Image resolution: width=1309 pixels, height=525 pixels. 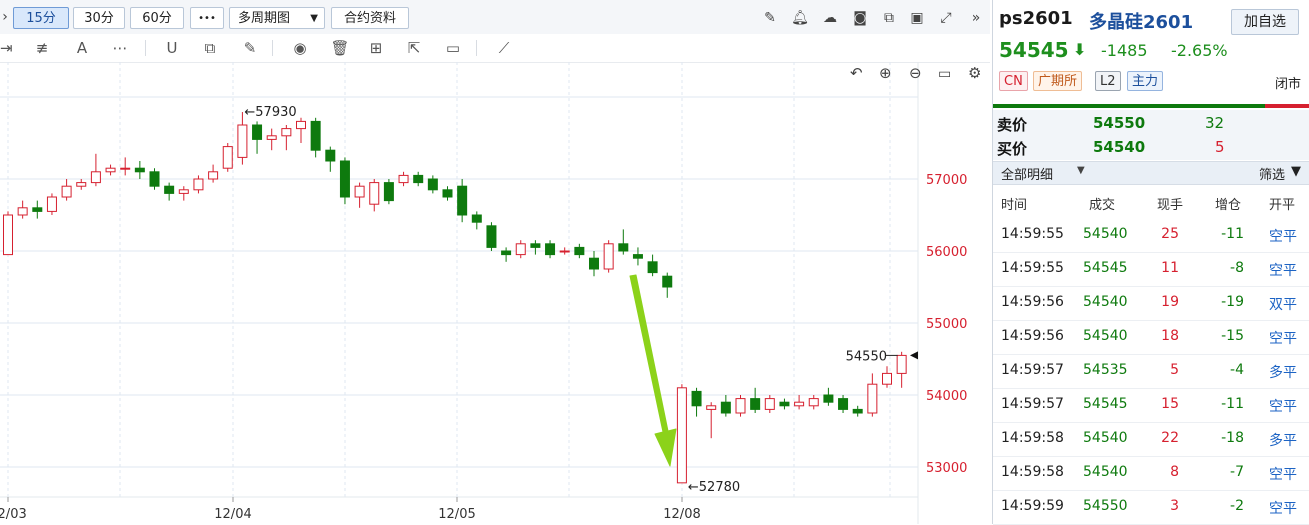 What do you see at coordinates (1170, 302) in the screenshot?
I see `tick-volume: 19` at bounding box center [1170, 302].